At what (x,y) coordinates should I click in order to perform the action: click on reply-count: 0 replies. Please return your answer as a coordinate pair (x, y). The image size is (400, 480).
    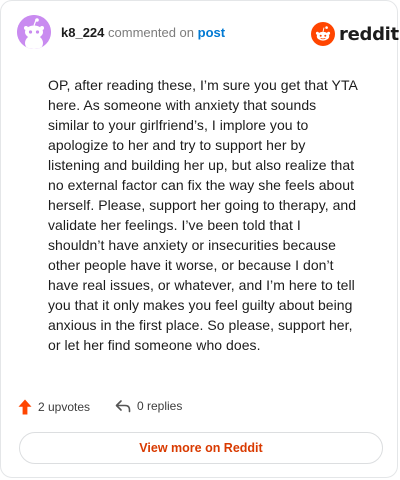
    Looking at the image, I should click on (160, 406).